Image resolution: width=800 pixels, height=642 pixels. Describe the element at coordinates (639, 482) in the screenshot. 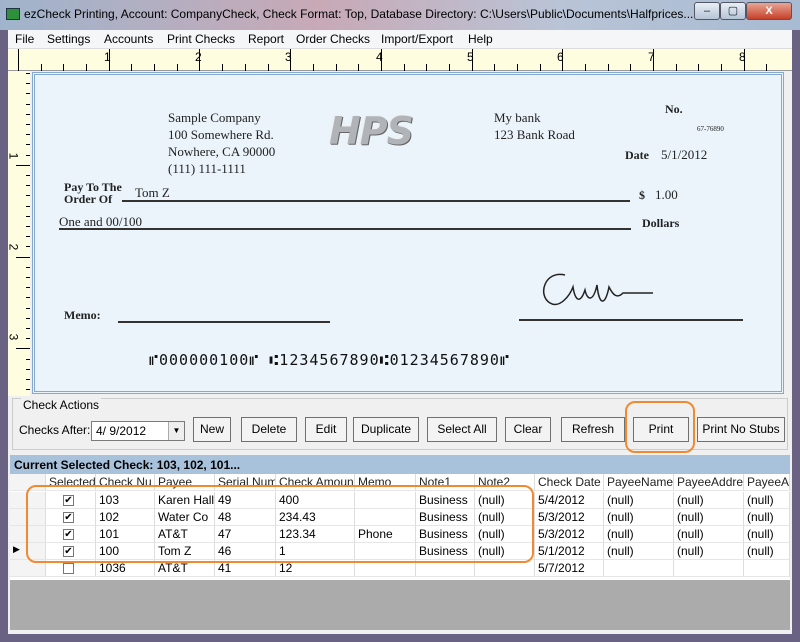

I see `column-header: PayeeName` at that location.